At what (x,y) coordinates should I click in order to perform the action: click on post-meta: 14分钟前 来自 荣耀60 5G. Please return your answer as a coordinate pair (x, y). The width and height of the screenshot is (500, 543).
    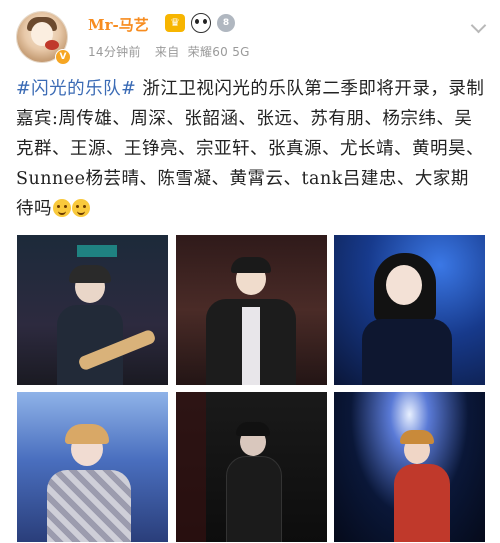
    Looking at the image, I should click on (174, 51).